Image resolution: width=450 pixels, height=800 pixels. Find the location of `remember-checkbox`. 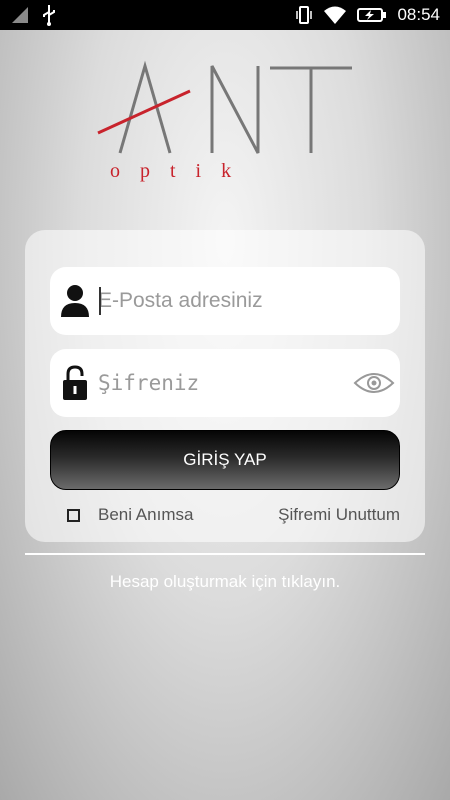

remember-checkbox is located at coordinates (73, 515).